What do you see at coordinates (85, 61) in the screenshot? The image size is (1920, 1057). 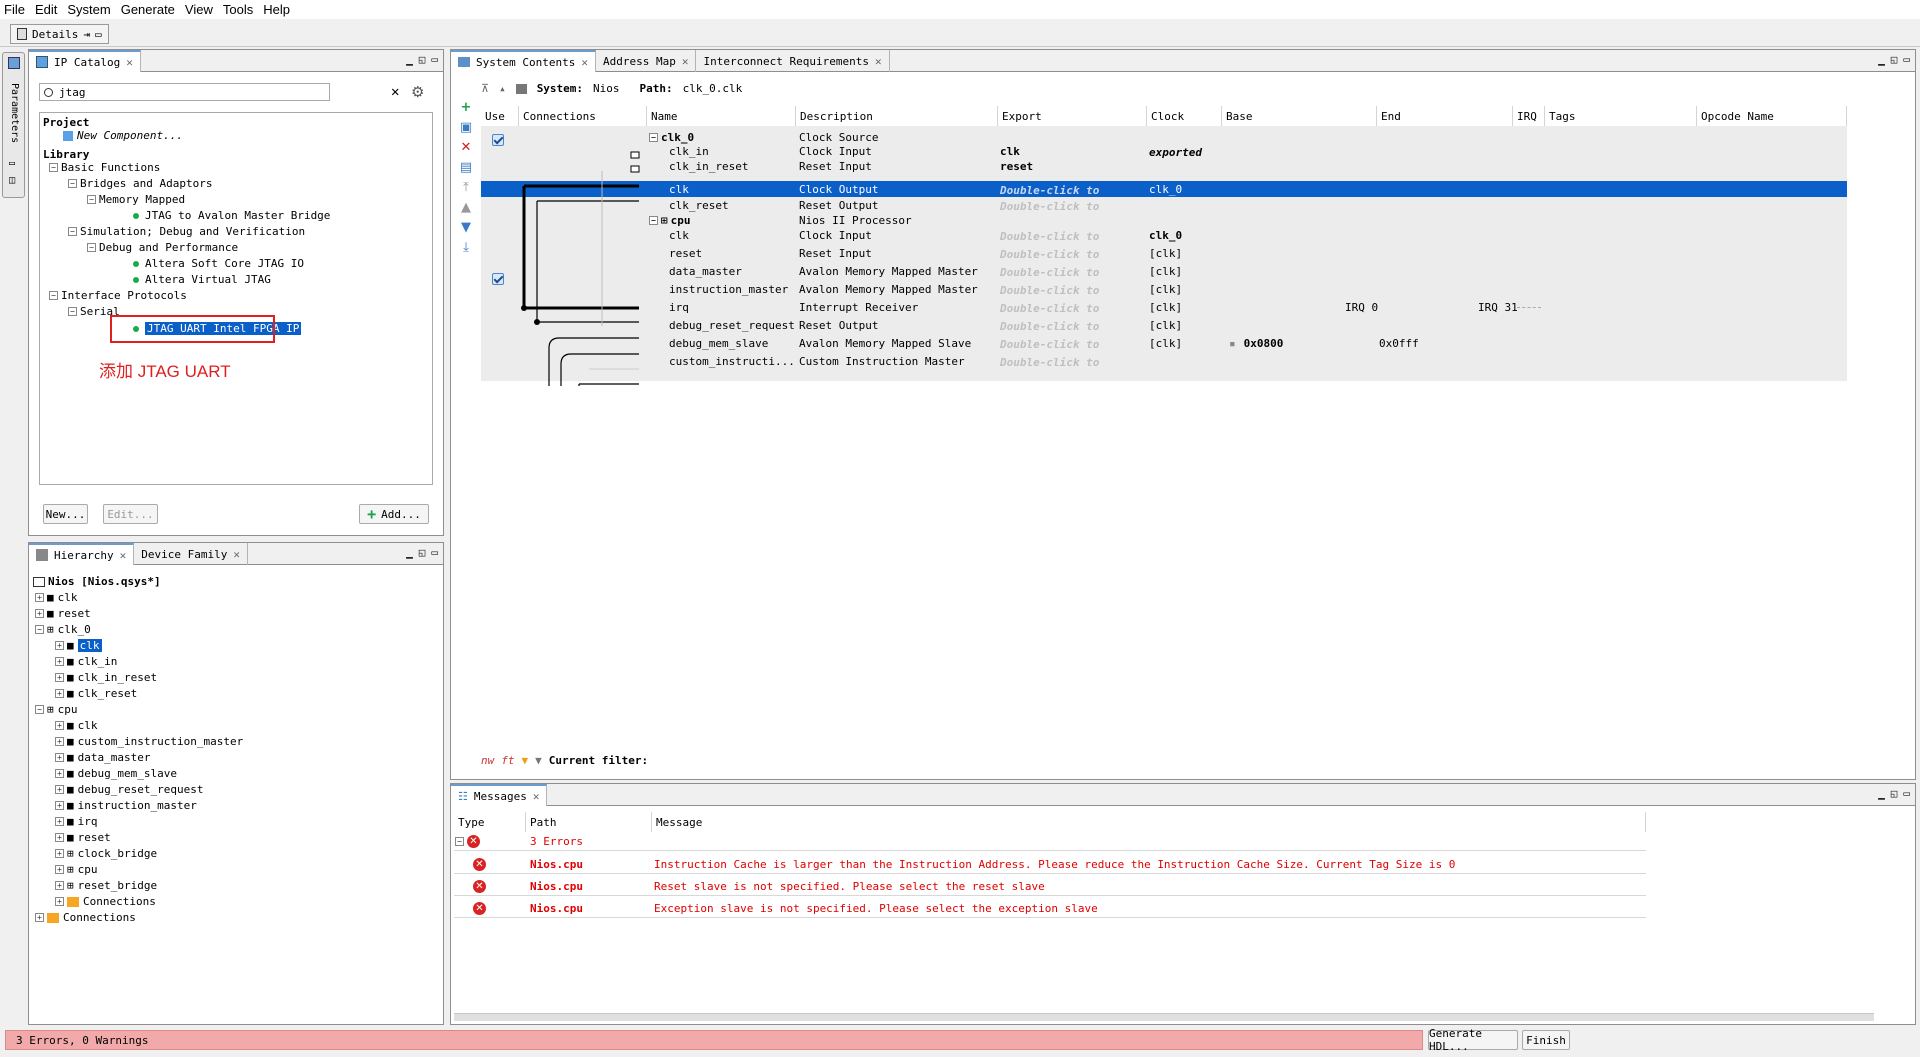 I see `tab-ip-catalog: IP Catalog ✕` at bounding box center [85, 61].